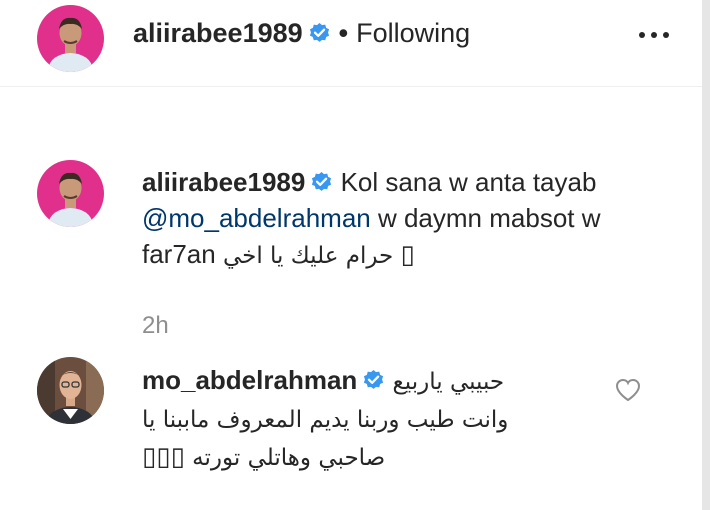 This screenshot has width=710, height=510. Describe the element at coordinates (413, 33) in the screenshot. I see `following-button: Following` at that location.